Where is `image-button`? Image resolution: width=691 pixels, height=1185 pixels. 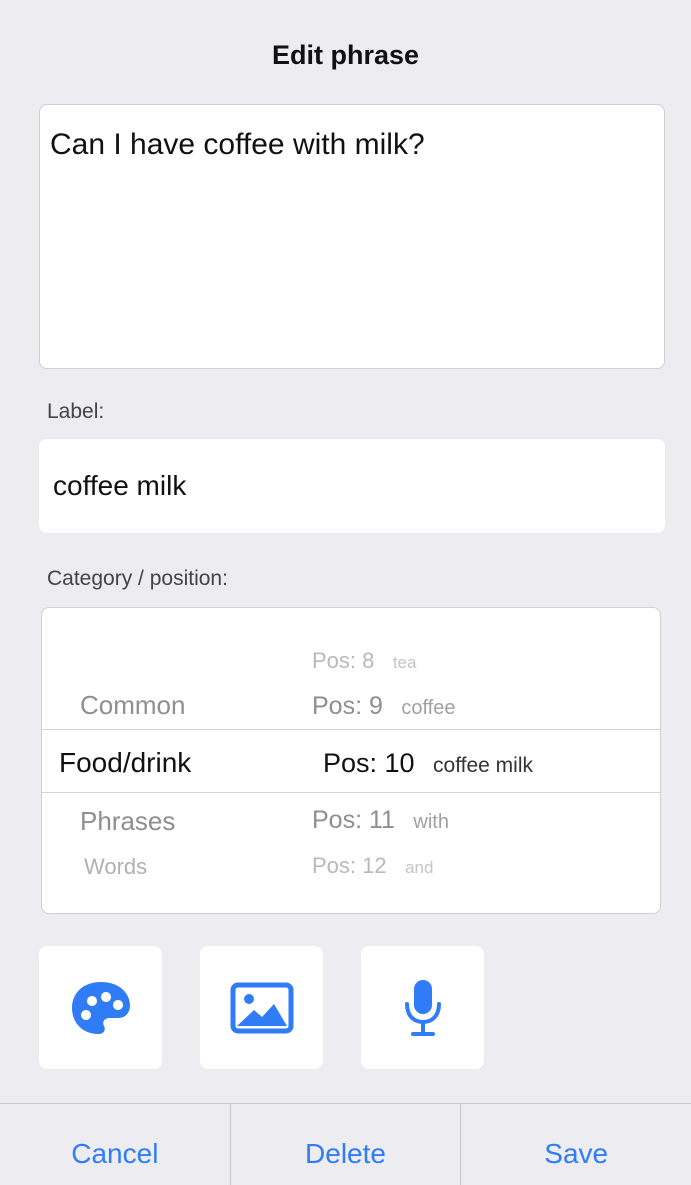 image-button is located at coordinates (261, 1007).